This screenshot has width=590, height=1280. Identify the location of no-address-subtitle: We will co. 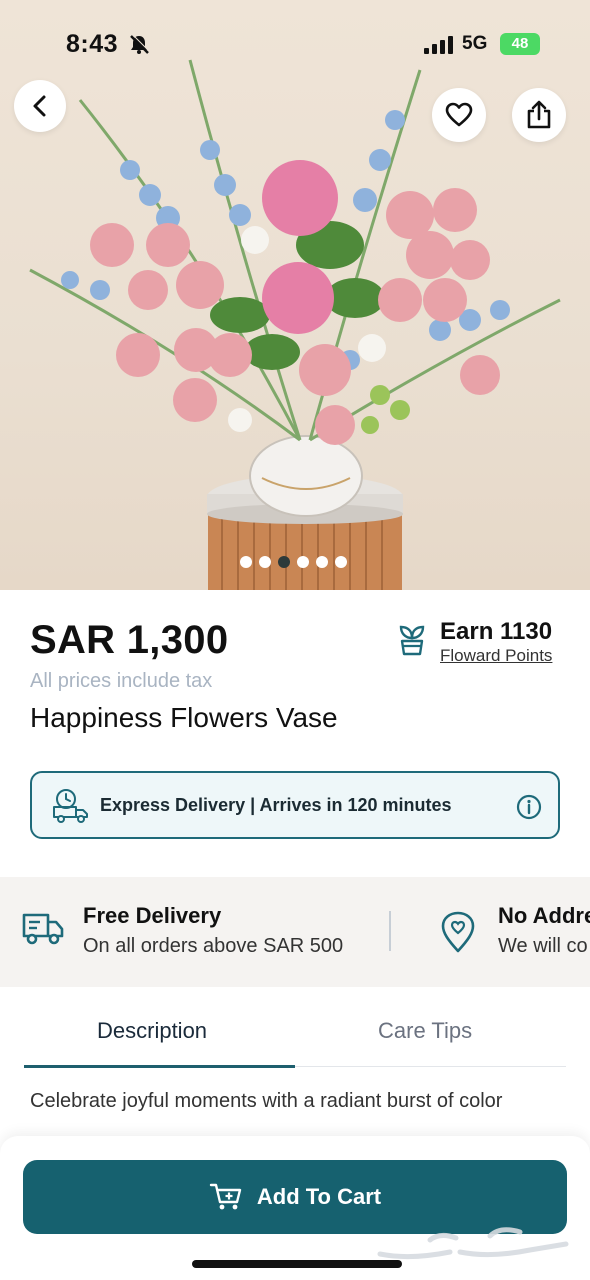
(543, 946).